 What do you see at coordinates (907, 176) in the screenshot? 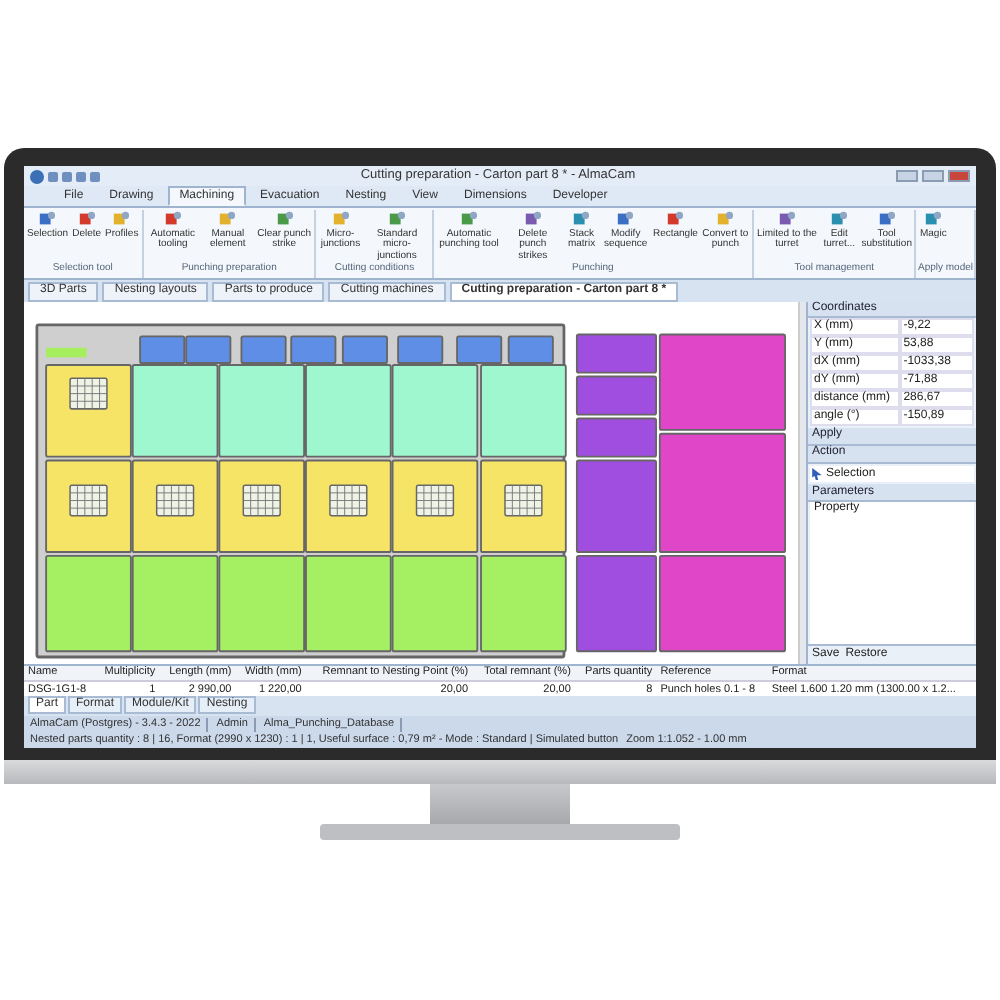
I see `minimize-button` at bounding box center [907, 176].